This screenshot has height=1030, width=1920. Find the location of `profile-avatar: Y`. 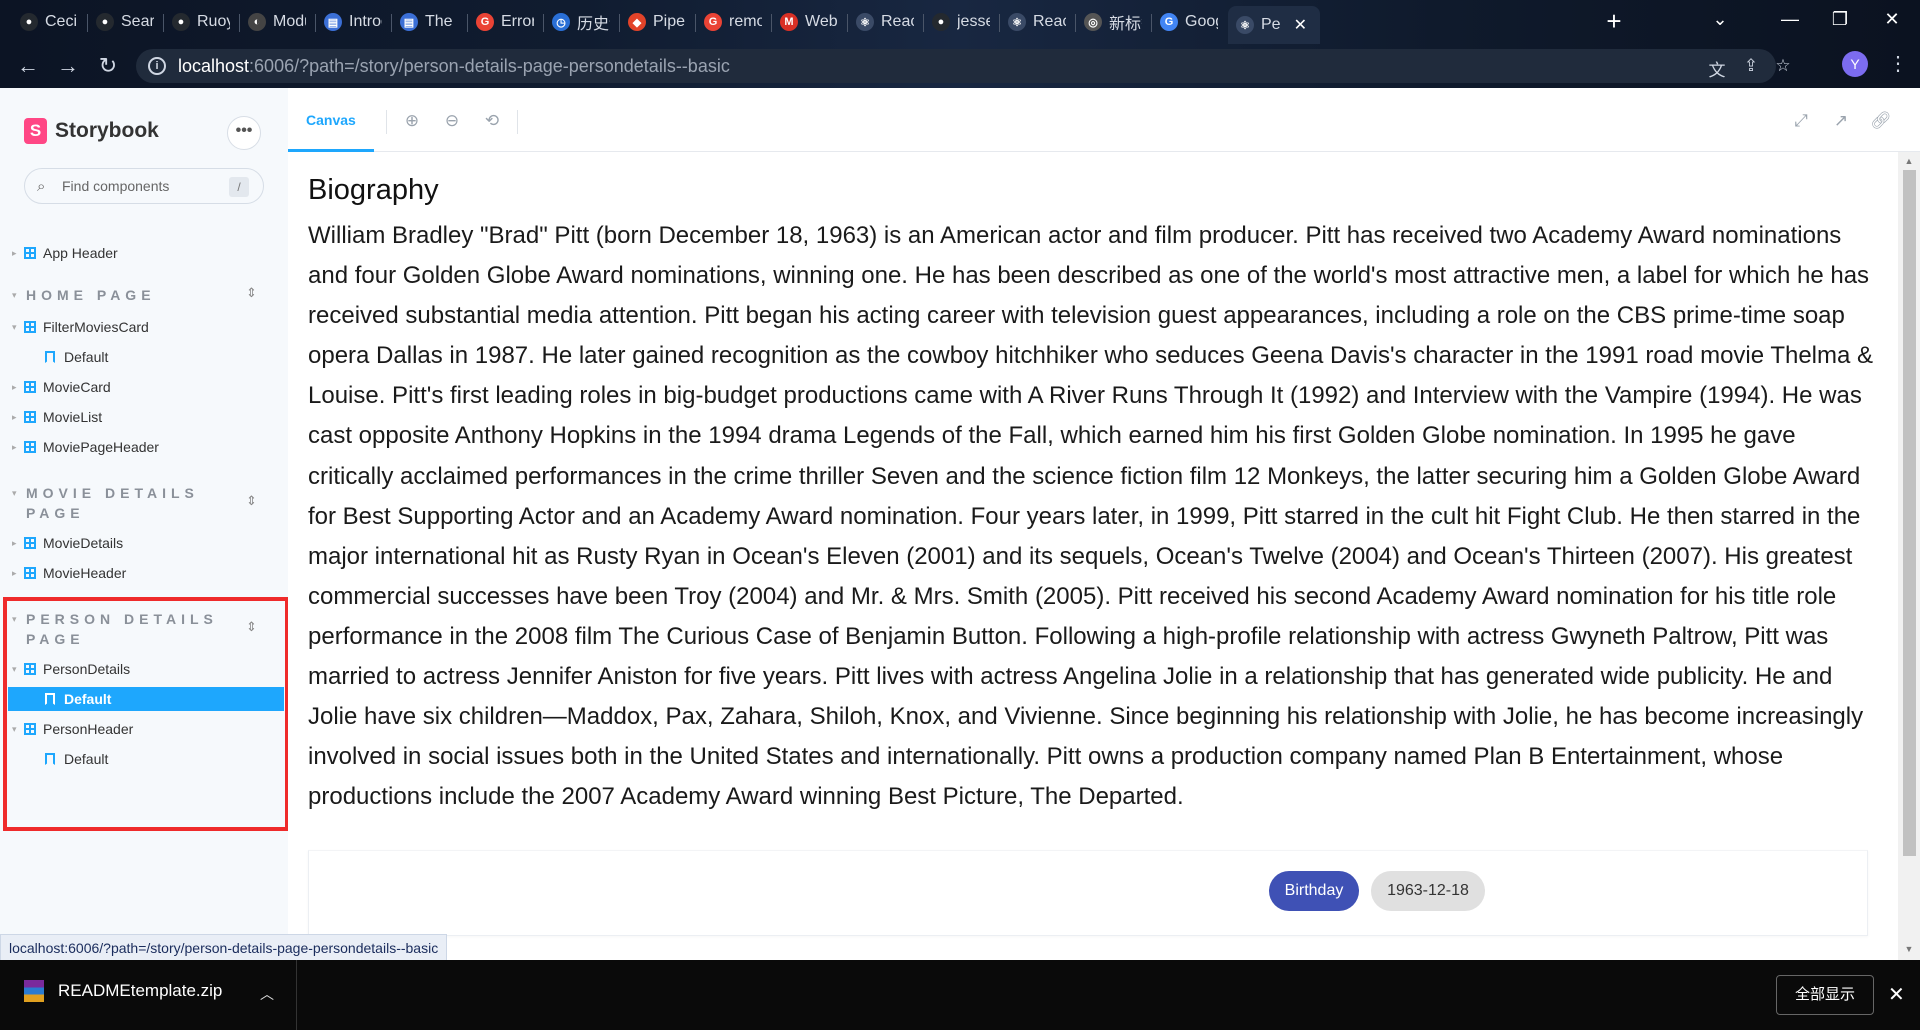

profile-avatar: Y is located at coordinates (1855, 64).